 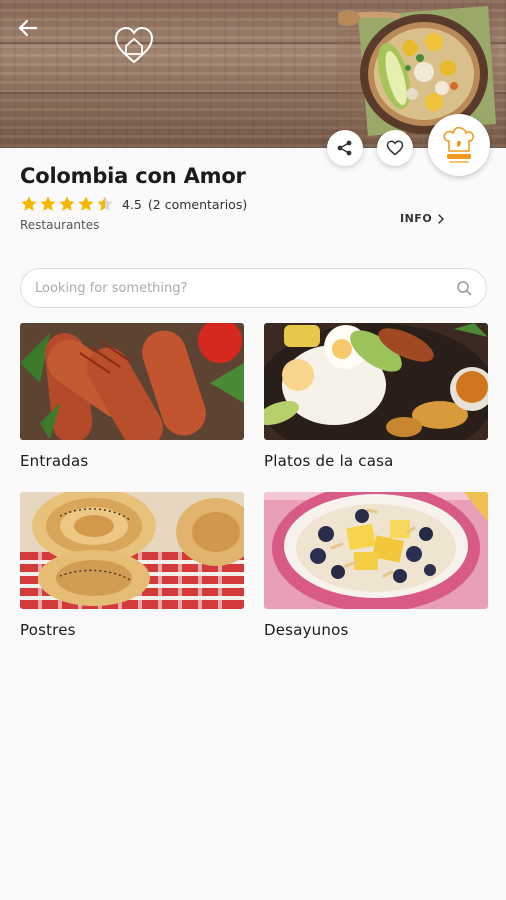 I want to click on category-label: Entradas, so click(x=54, y=461).